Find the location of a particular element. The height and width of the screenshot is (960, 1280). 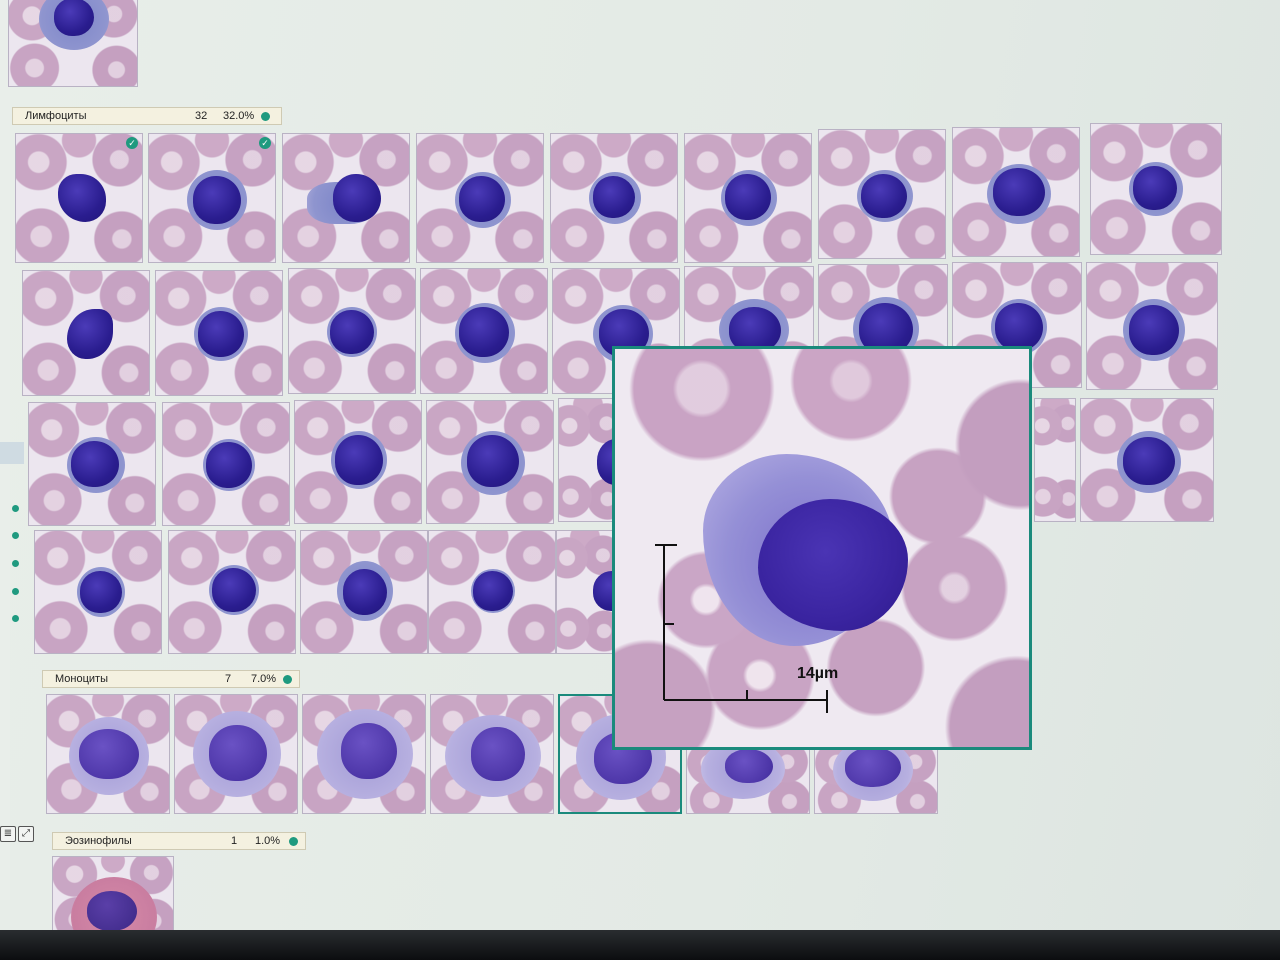

category-count: 1 is located at coordinates (234, 841).